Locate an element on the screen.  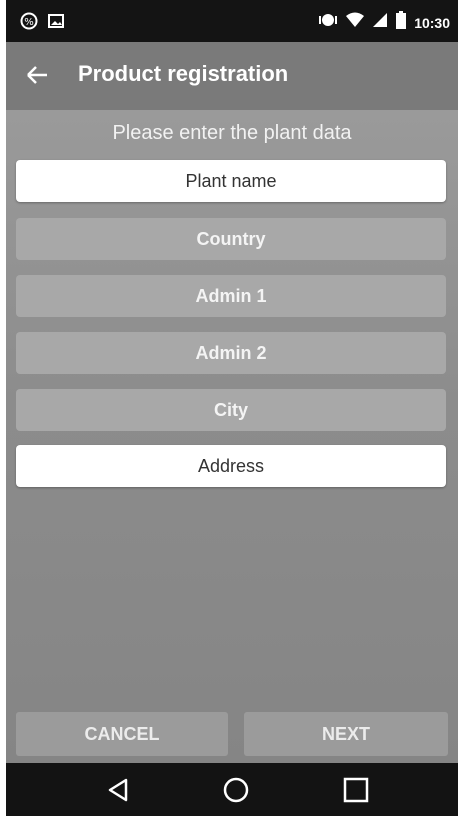
next-label: NEXT is located at coordinates (345, 733).